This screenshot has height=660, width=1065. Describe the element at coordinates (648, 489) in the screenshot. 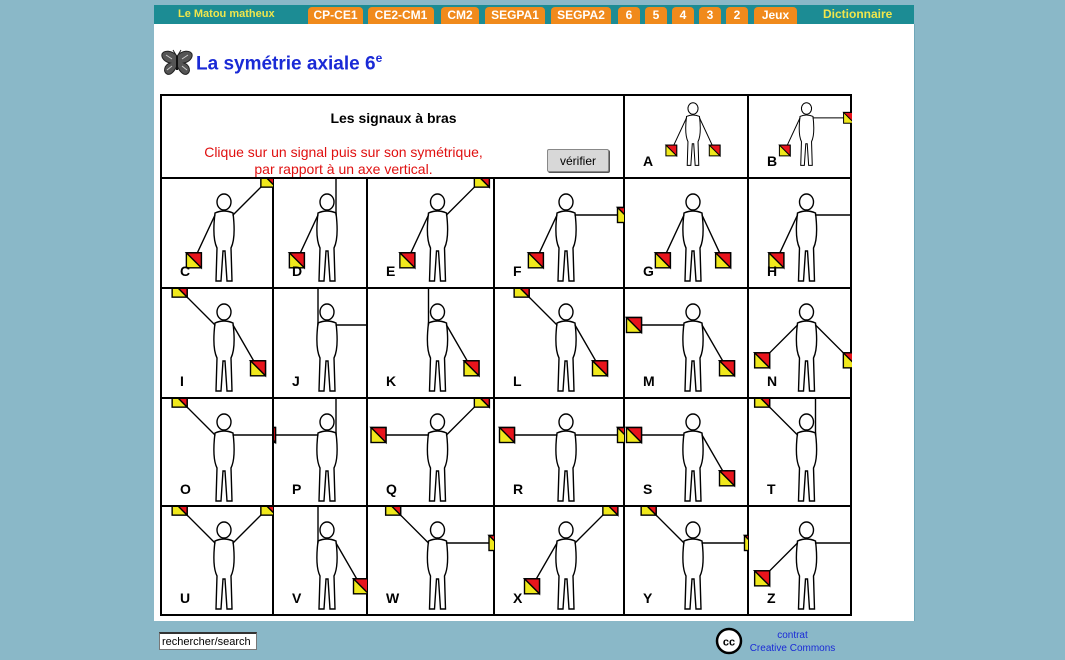

I see `signal-letter: S` at that location.